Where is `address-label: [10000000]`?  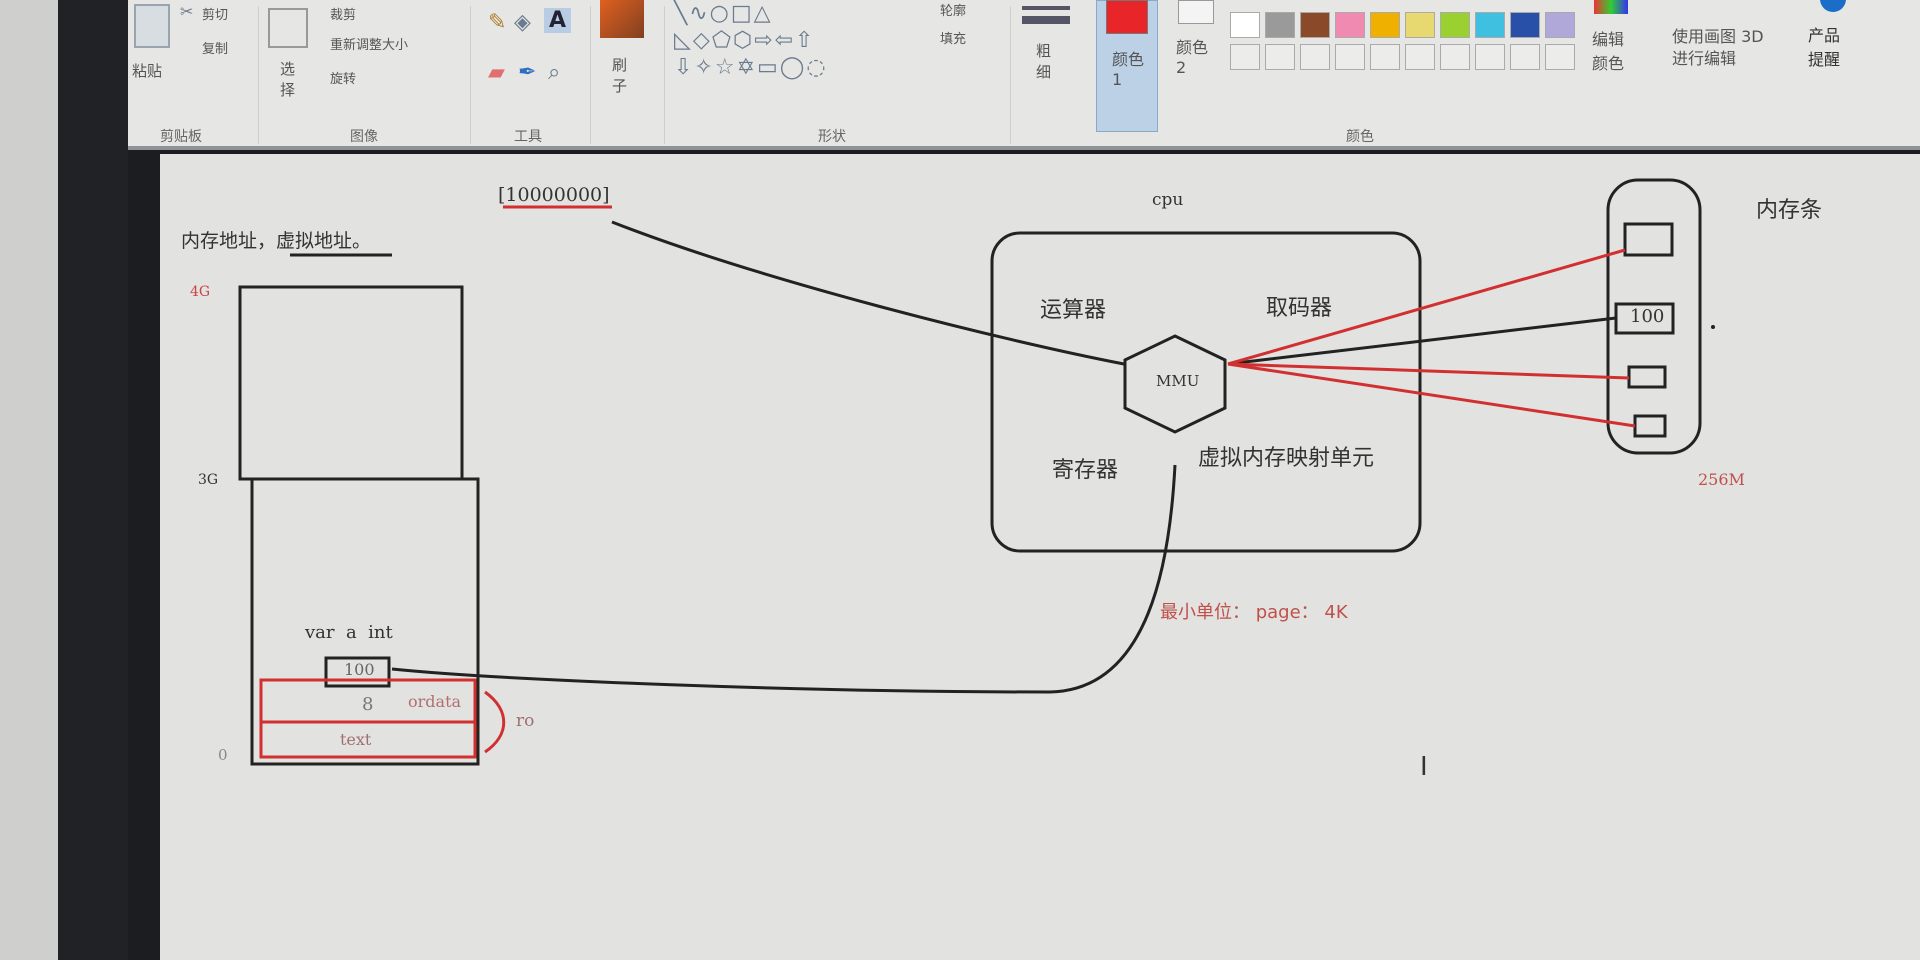
address-label: [10000000] is located at coordinates (554, 195).